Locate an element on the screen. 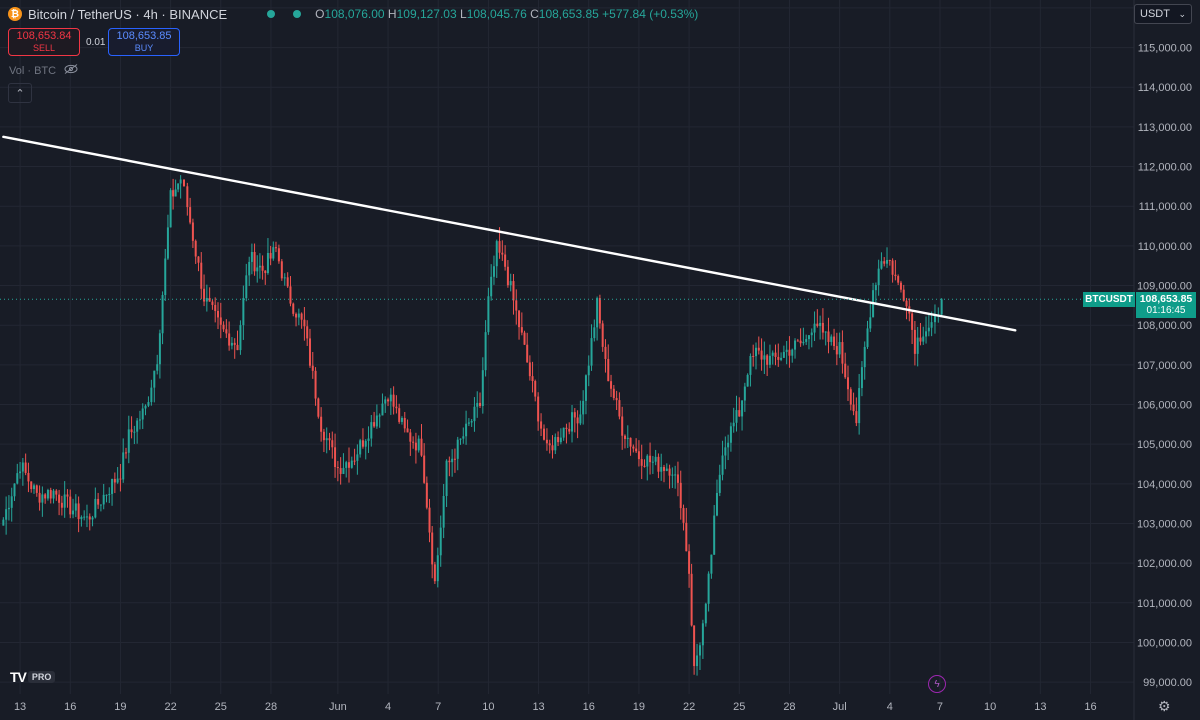  price-tick-label: 99,000.00 is located at coordinates (1167, 683).